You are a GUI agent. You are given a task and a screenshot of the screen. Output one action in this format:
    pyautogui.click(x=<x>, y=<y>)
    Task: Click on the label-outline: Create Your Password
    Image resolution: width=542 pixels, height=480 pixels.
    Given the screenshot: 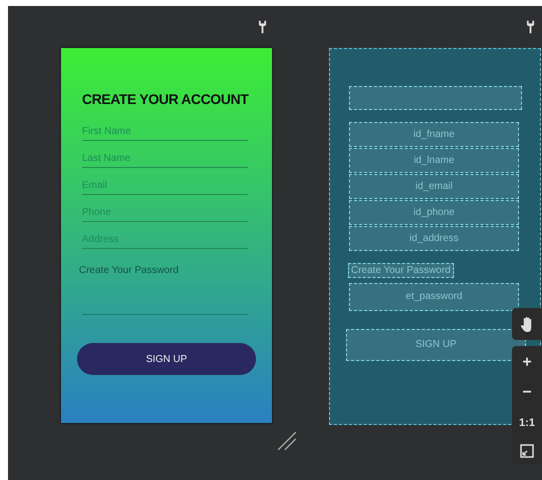 What is the action you would take?
    pyautogui.click(x=401, y=270)
    